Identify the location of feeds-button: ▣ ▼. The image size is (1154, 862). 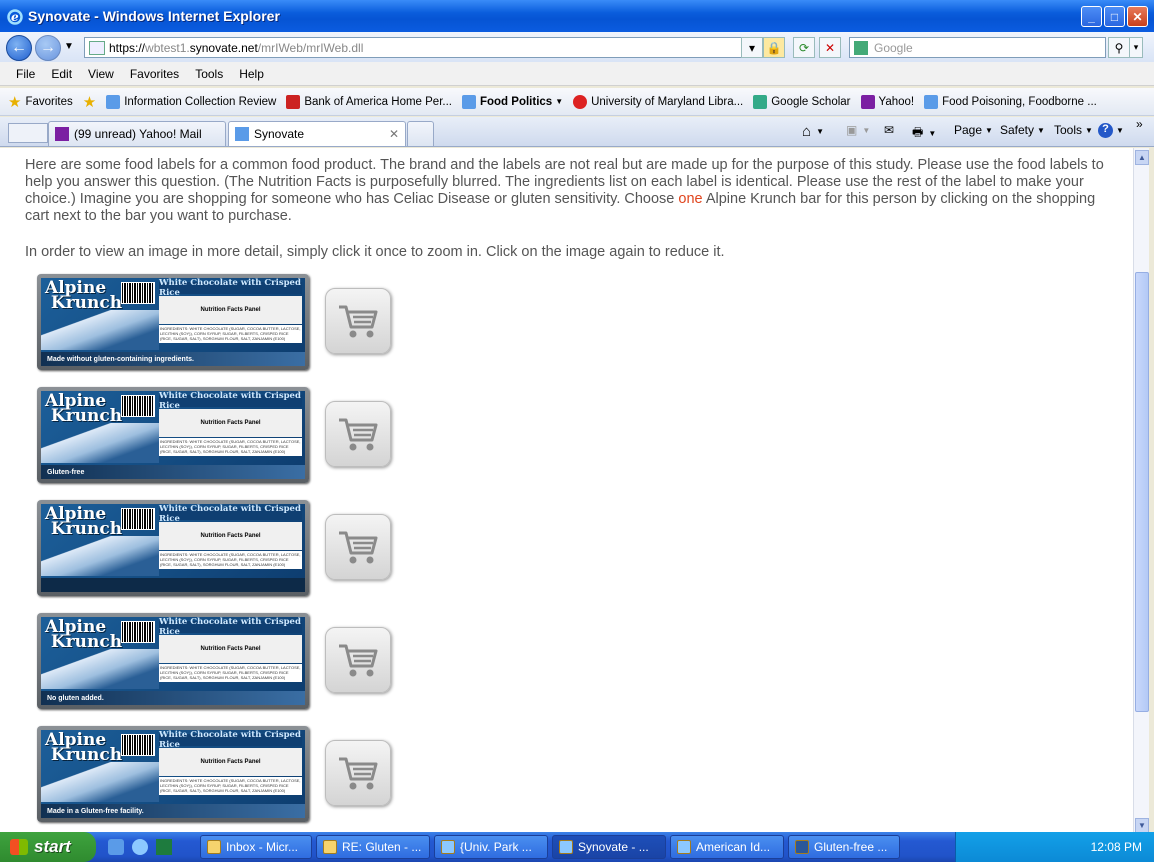
(858, 130).